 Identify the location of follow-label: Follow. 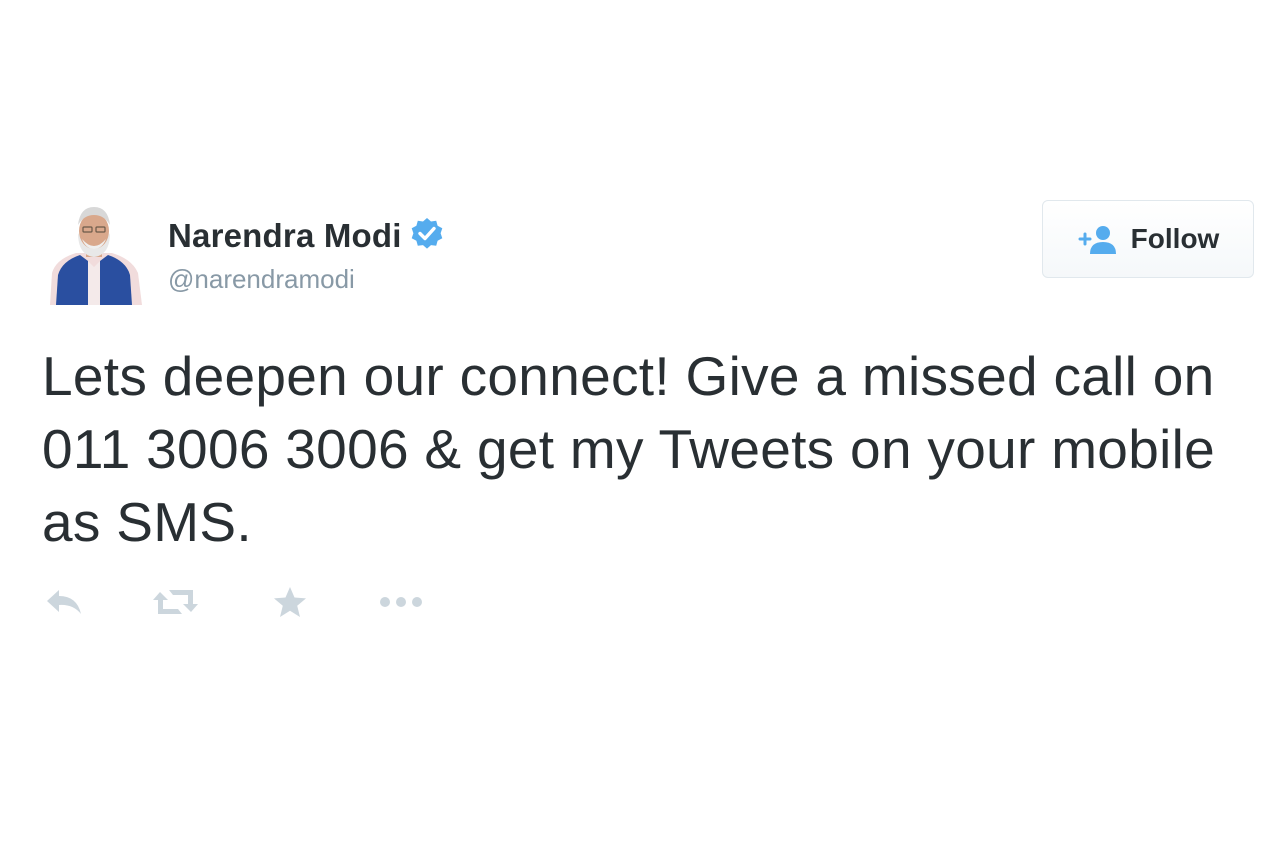
(1175, 238).